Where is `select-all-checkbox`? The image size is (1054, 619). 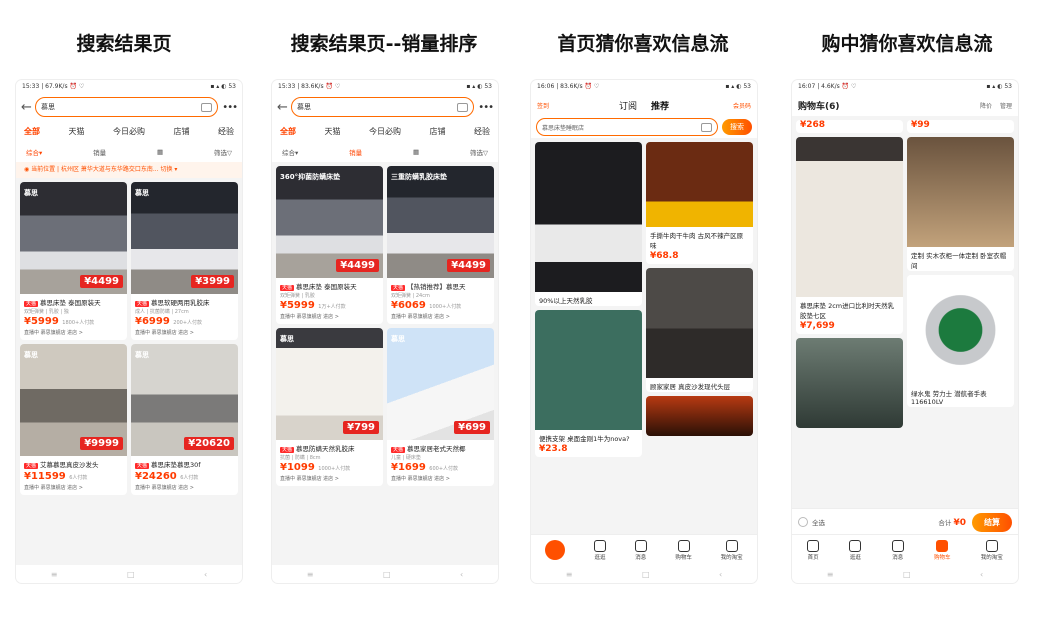
select-all-checkbox is located at coordinates (803, 522).